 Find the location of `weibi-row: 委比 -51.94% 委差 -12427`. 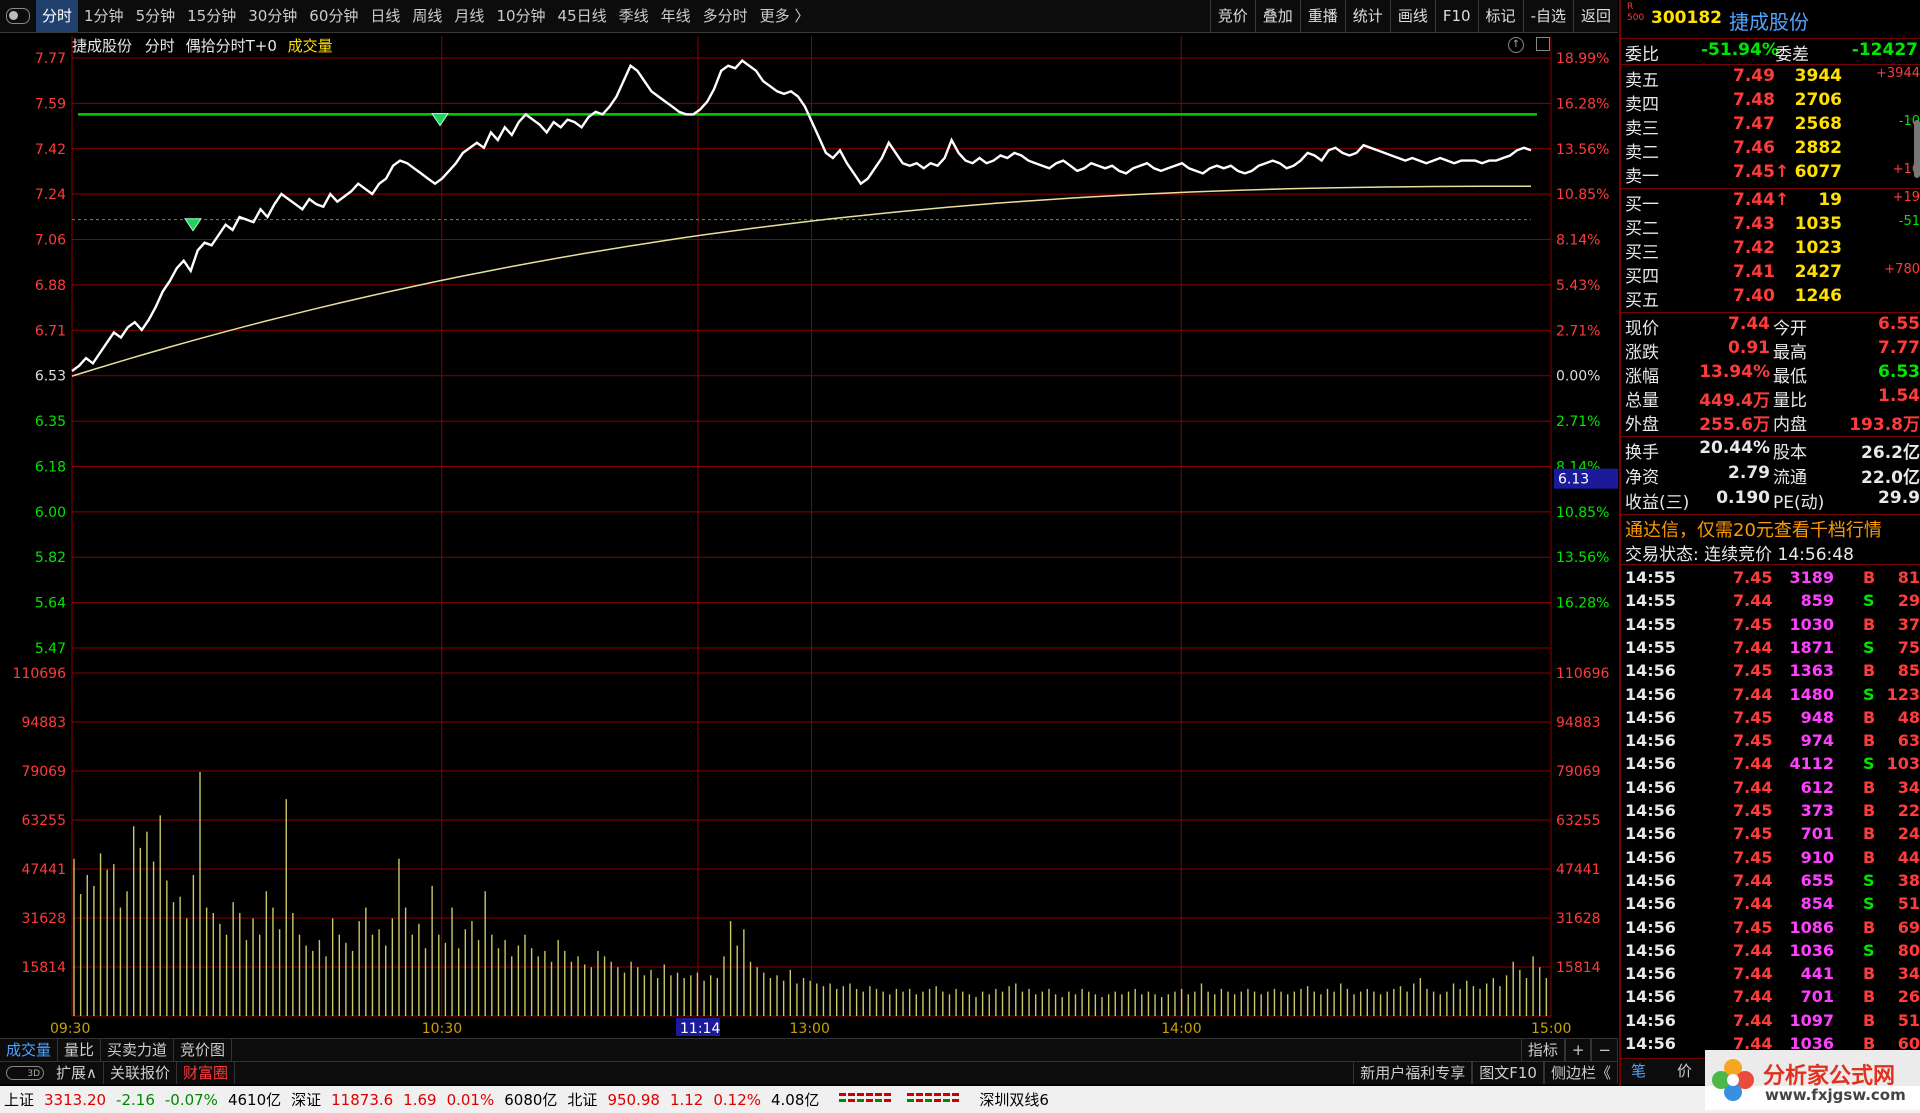

weibi-row: 委比 -51.94% 委差 -12427 is located at coordinates (1770, 52).